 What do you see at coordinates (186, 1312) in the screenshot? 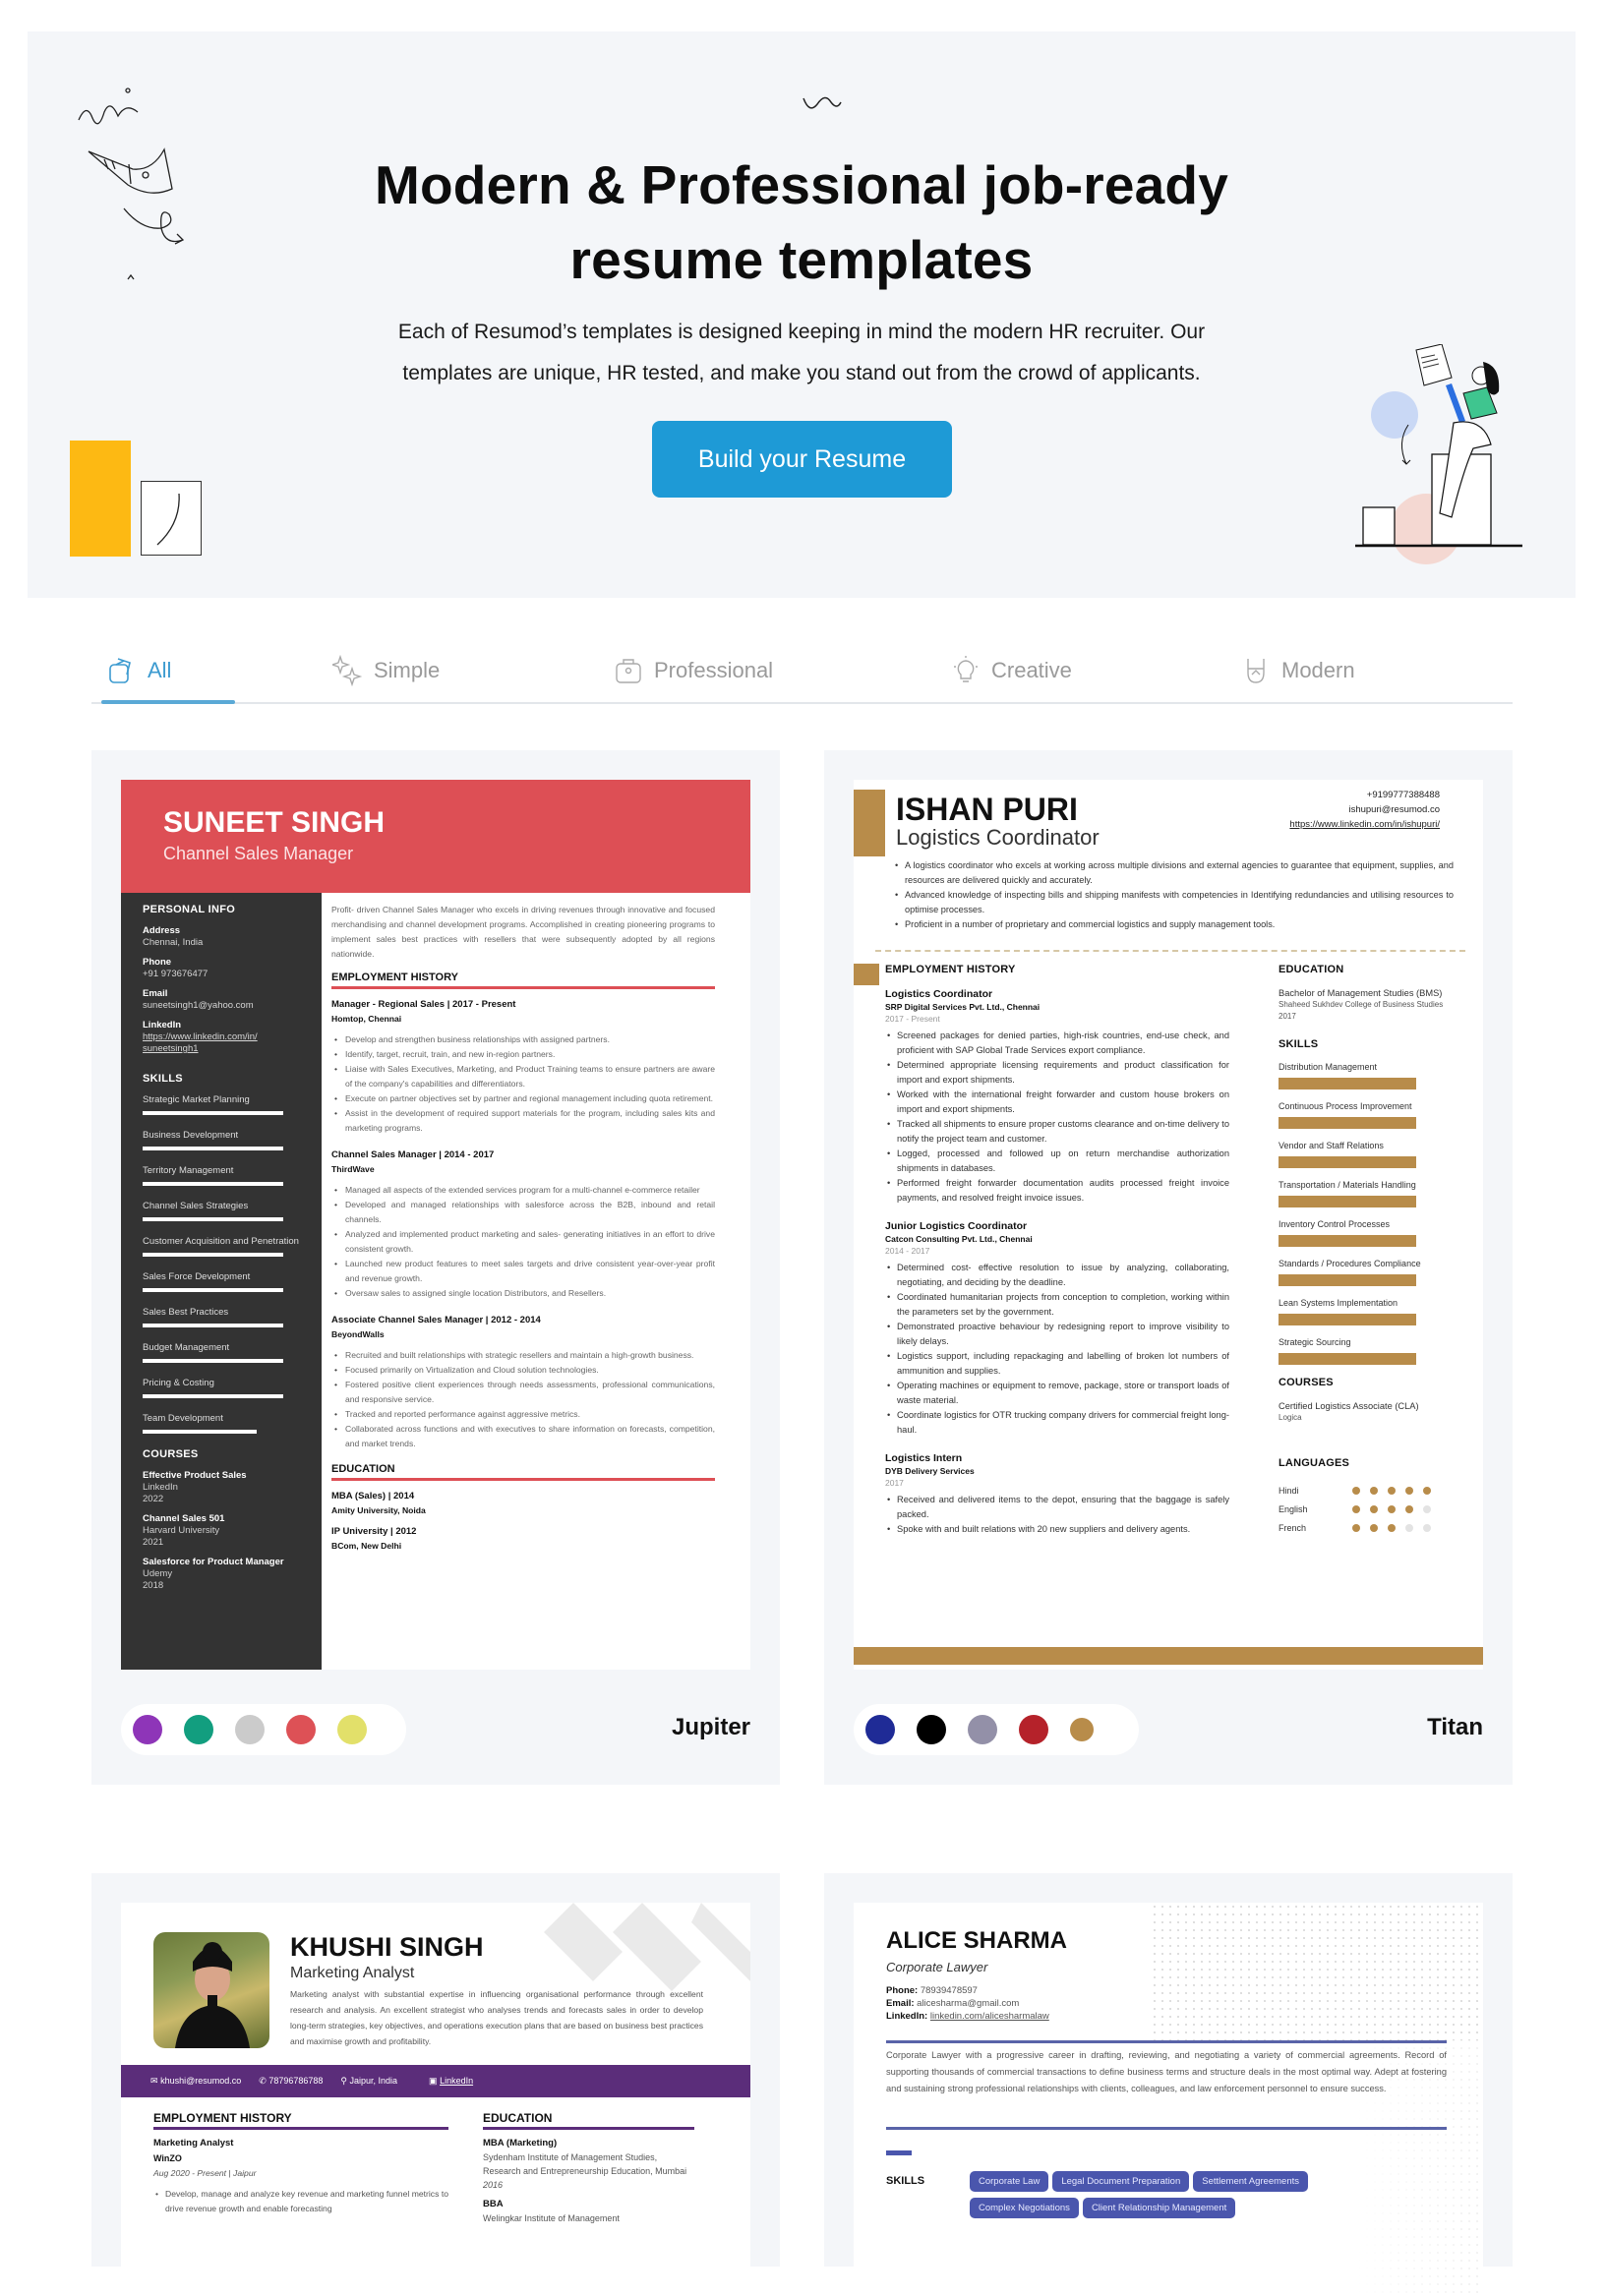
I see `skill-name: Sales Best Practices` at bounding box center [186, 1312].